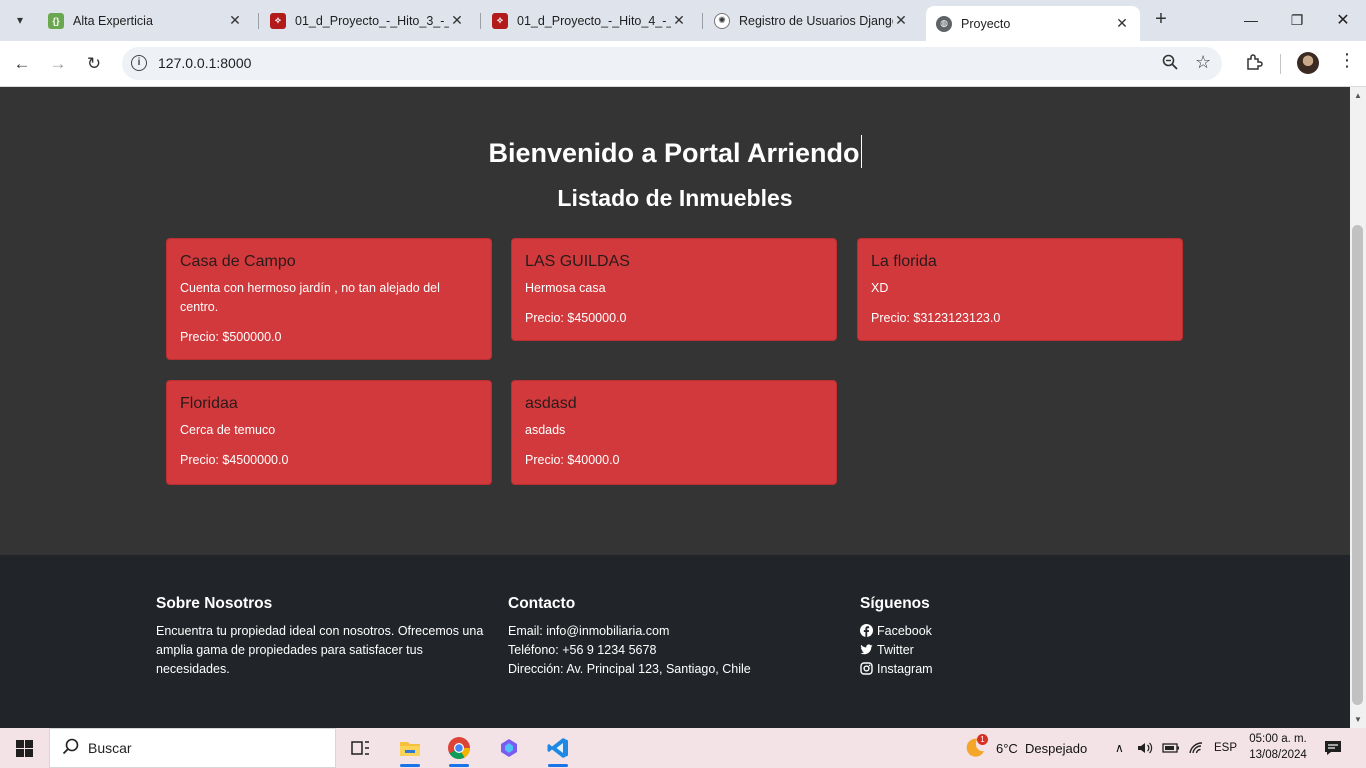 Image resolution: width=1366 pixels, height=768 pixels. Describe the element at coordinates (895, 603) in the screenshot. I see `footer-social-heading: Síguenos` at that location.